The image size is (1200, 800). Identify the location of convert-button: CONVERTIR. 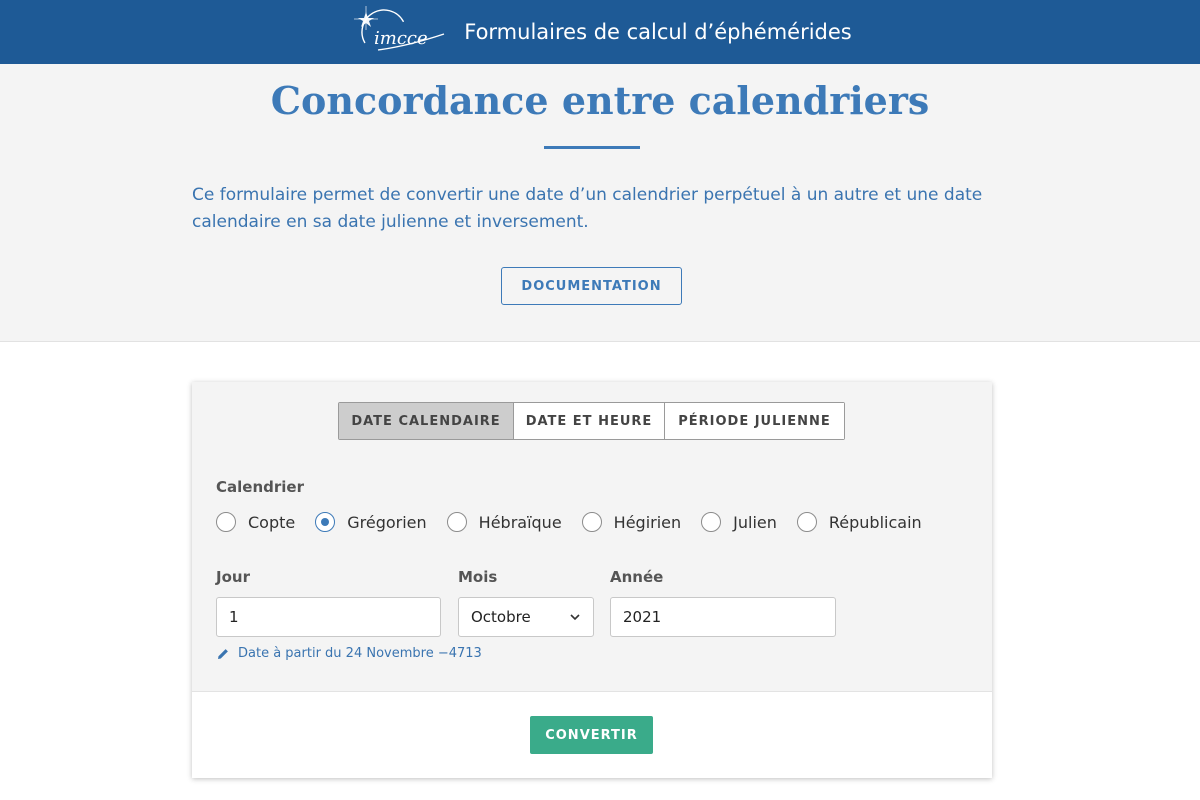
(591, 735).